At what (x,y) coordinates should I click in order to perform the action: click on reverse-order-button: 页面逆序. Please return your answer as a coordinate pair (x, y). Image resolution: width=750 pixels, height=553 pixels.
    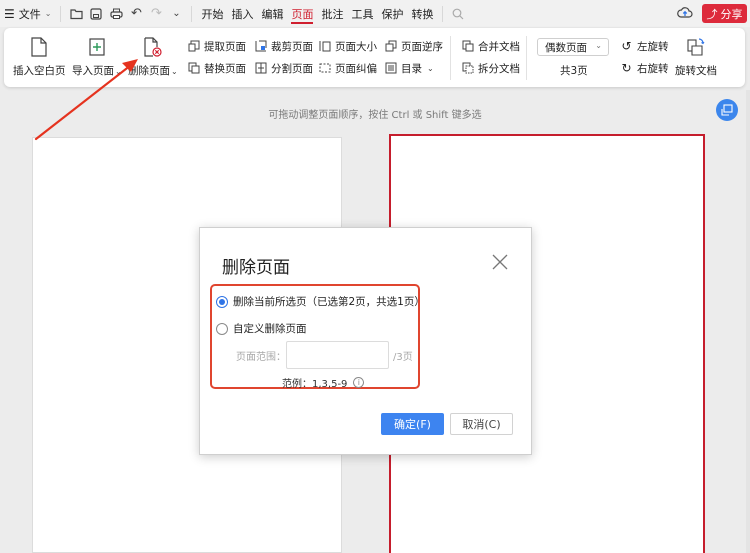
    Looking at the image, I should click on (413, 46).